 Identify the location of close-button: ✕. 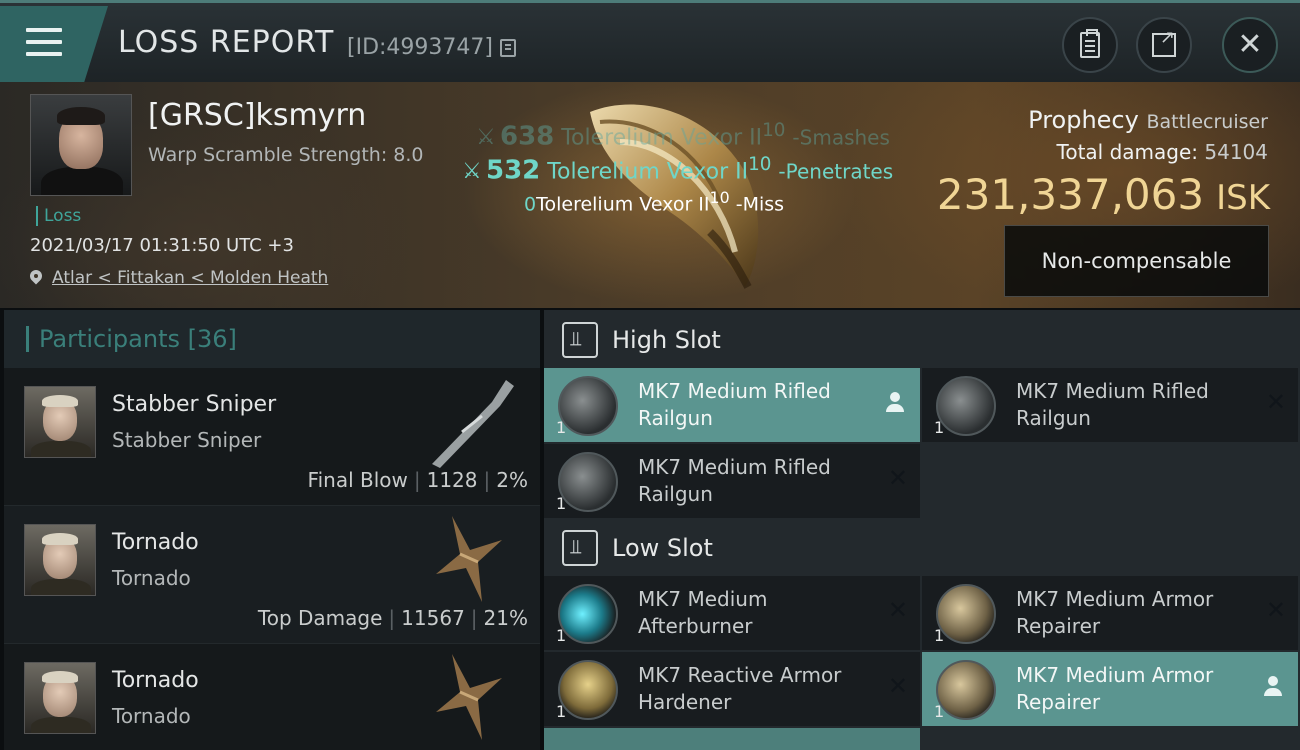
(1250, 45).